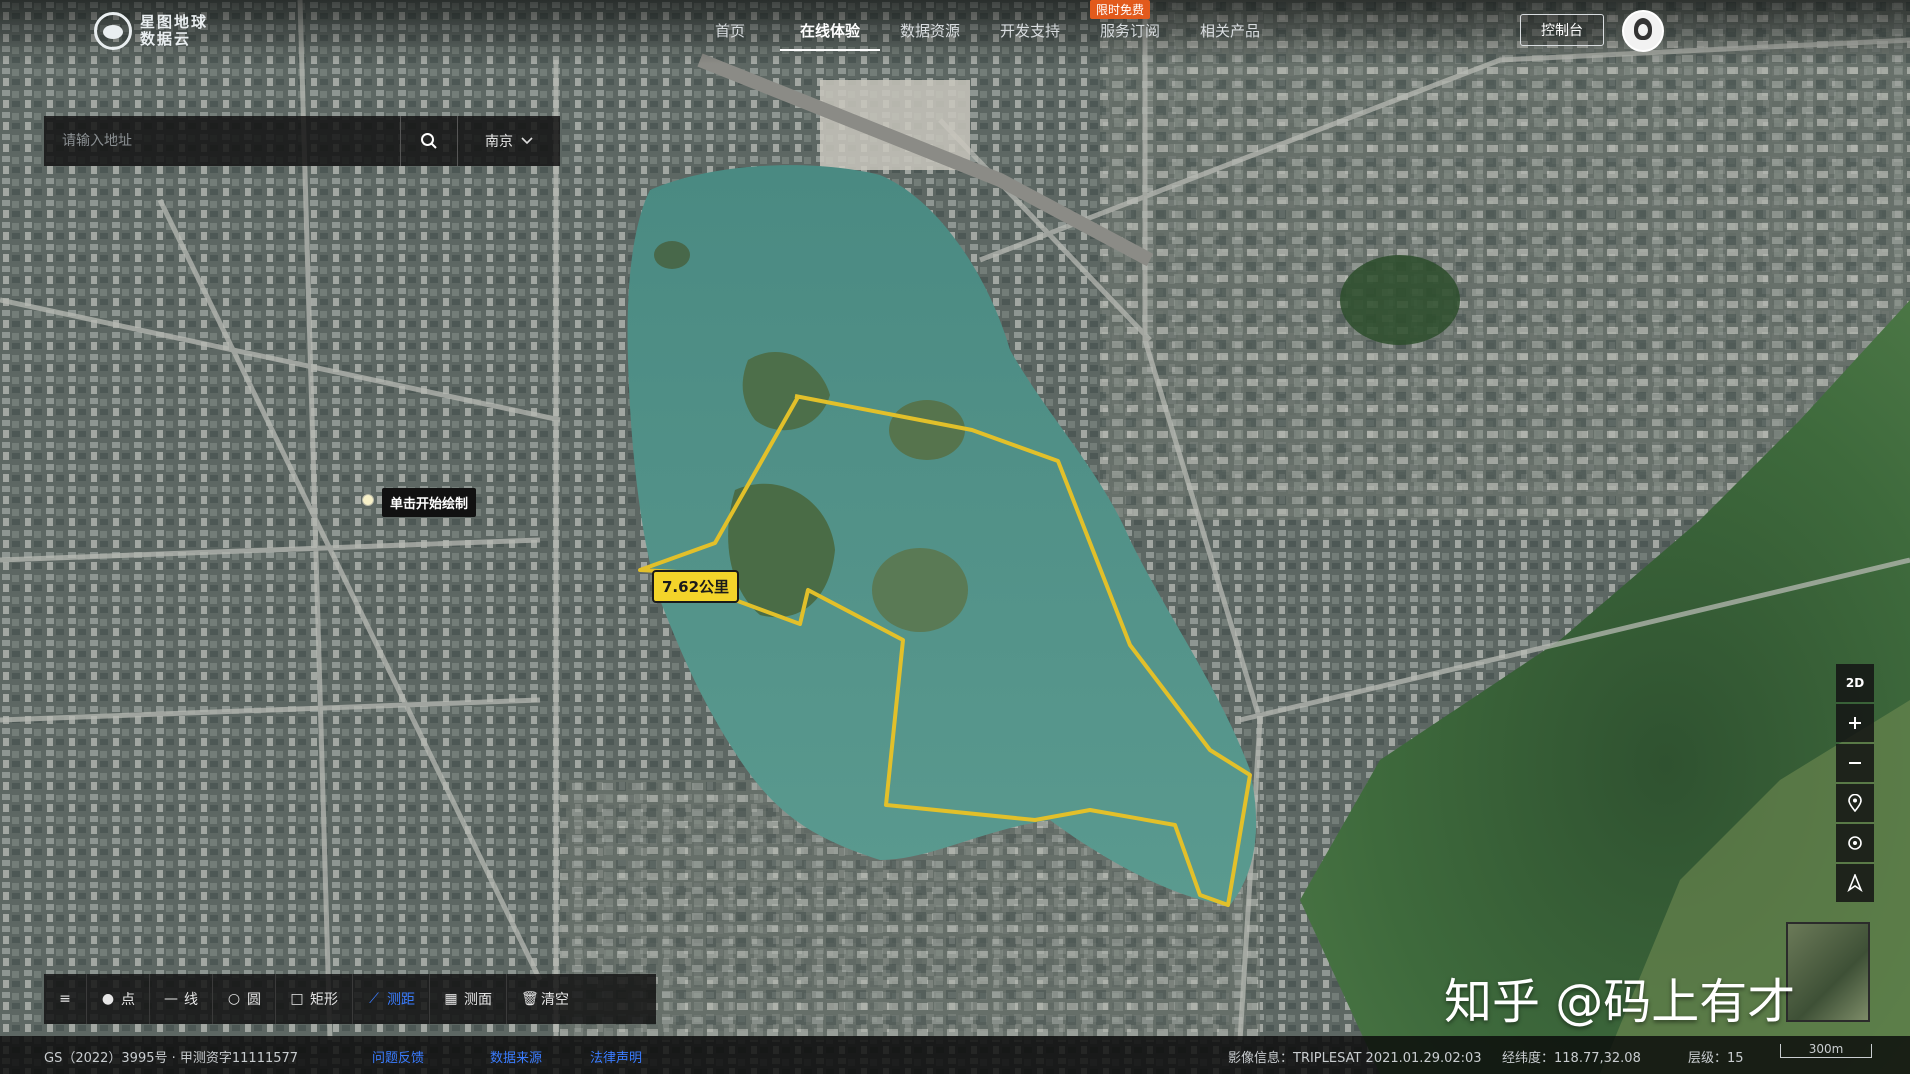 The height and width of the screenshot is (1074, 1910). What do you see at coordinates (930, 35) in the screenshot?
I see `nav-data-resources: 数据资源` at bounding box center [930, 35].